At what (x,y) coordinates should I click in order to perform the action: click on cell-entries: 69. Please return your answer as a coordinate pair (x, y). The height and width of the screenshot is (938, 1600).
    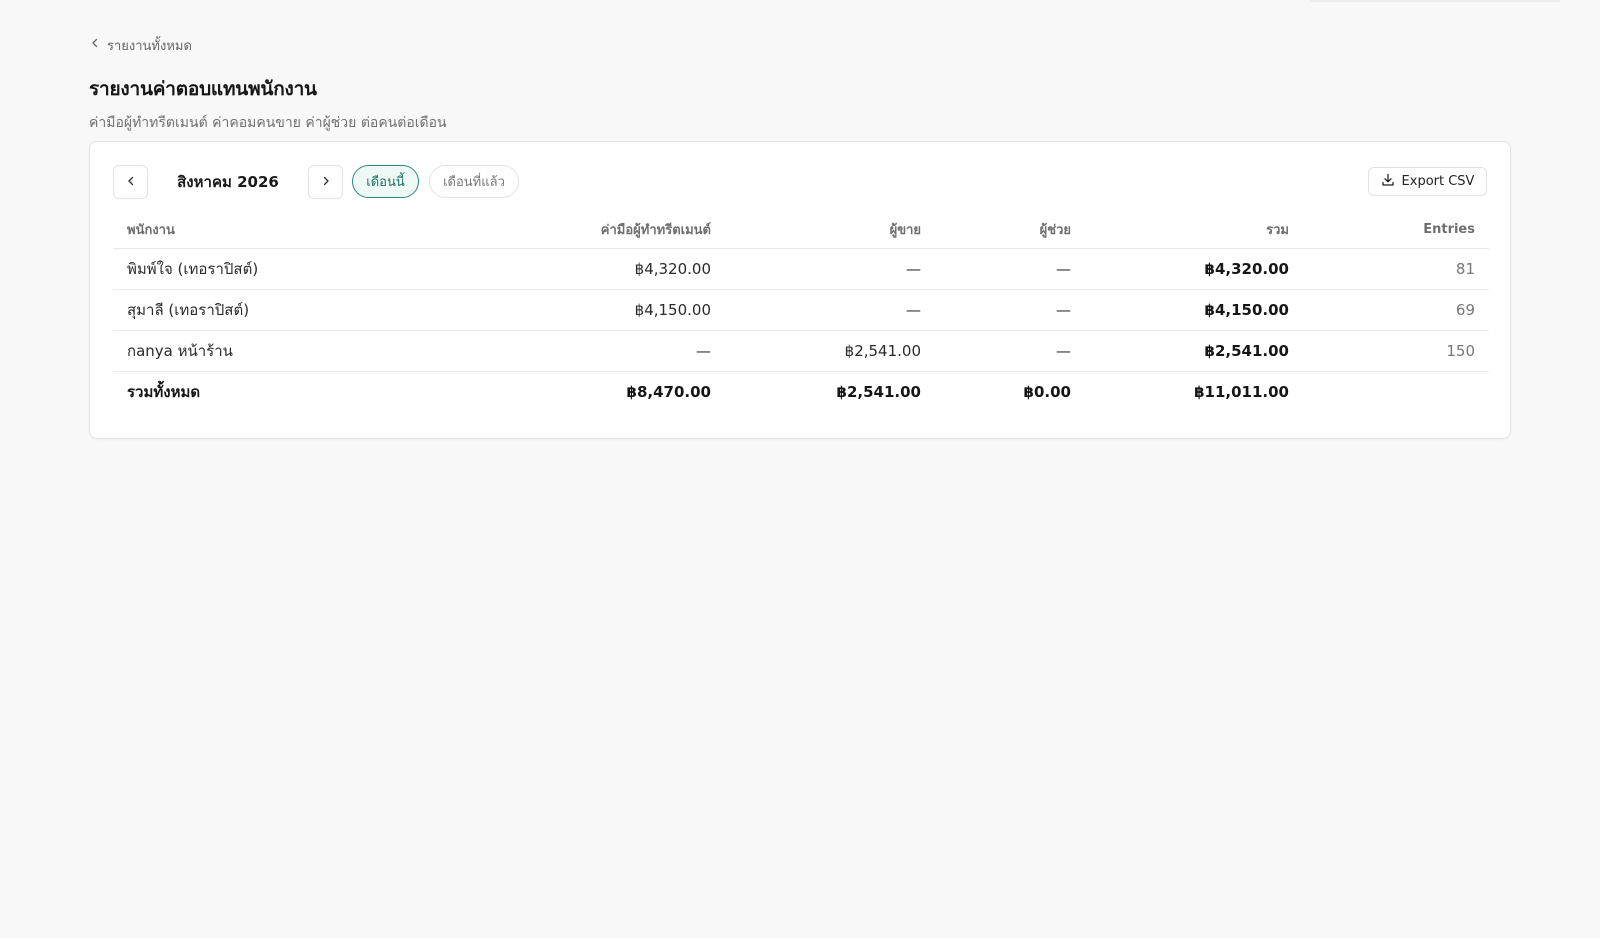
    Looking at the image, I should click on (1396, 310).